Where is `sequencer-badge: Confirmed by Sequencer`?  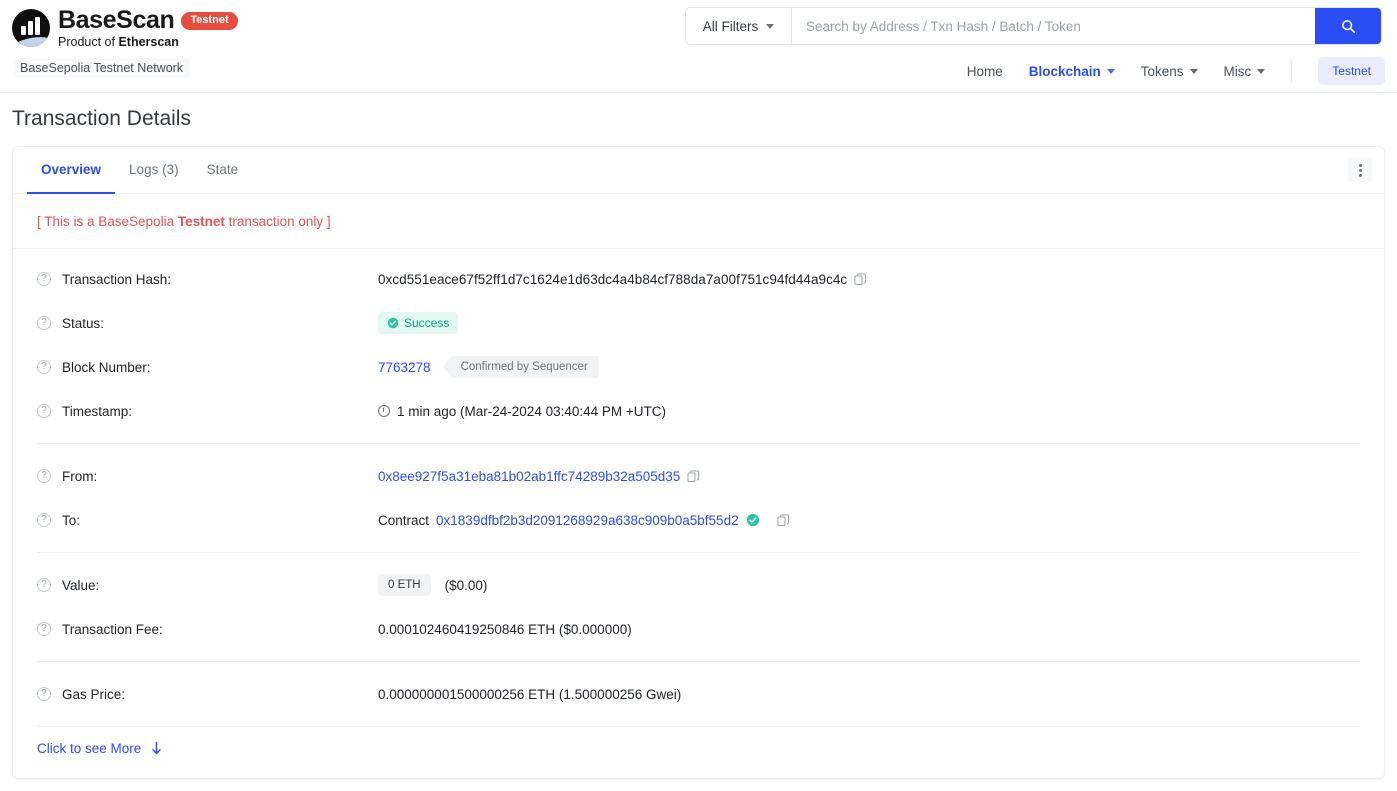 sequencer-badge: Confirmed by Sequencer is located at coordinates (520, 367).